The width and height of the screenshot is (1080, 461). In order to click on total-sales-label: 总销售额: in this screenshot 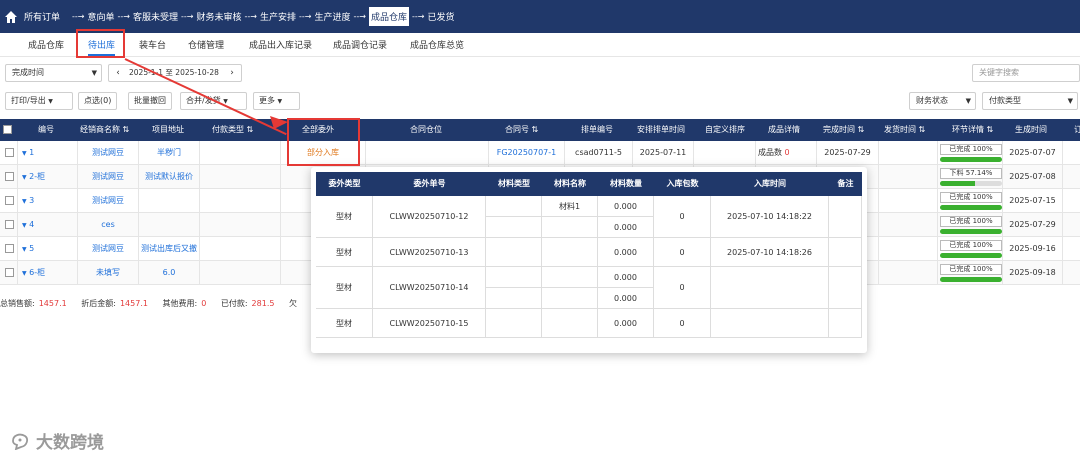, I will do `click(17, 303)`.